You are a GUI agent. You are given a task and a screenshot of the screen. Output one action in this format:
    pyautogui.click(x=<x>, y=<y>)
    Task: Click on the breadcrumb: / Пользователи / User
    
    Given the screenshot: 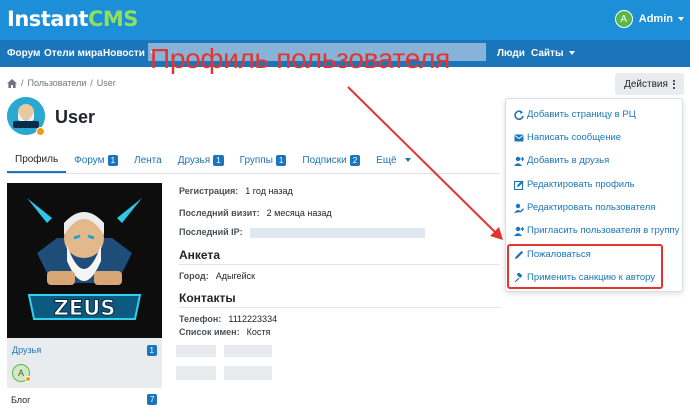 What is the action you would take?
    pyautogui.click(x=61, y=83)
    